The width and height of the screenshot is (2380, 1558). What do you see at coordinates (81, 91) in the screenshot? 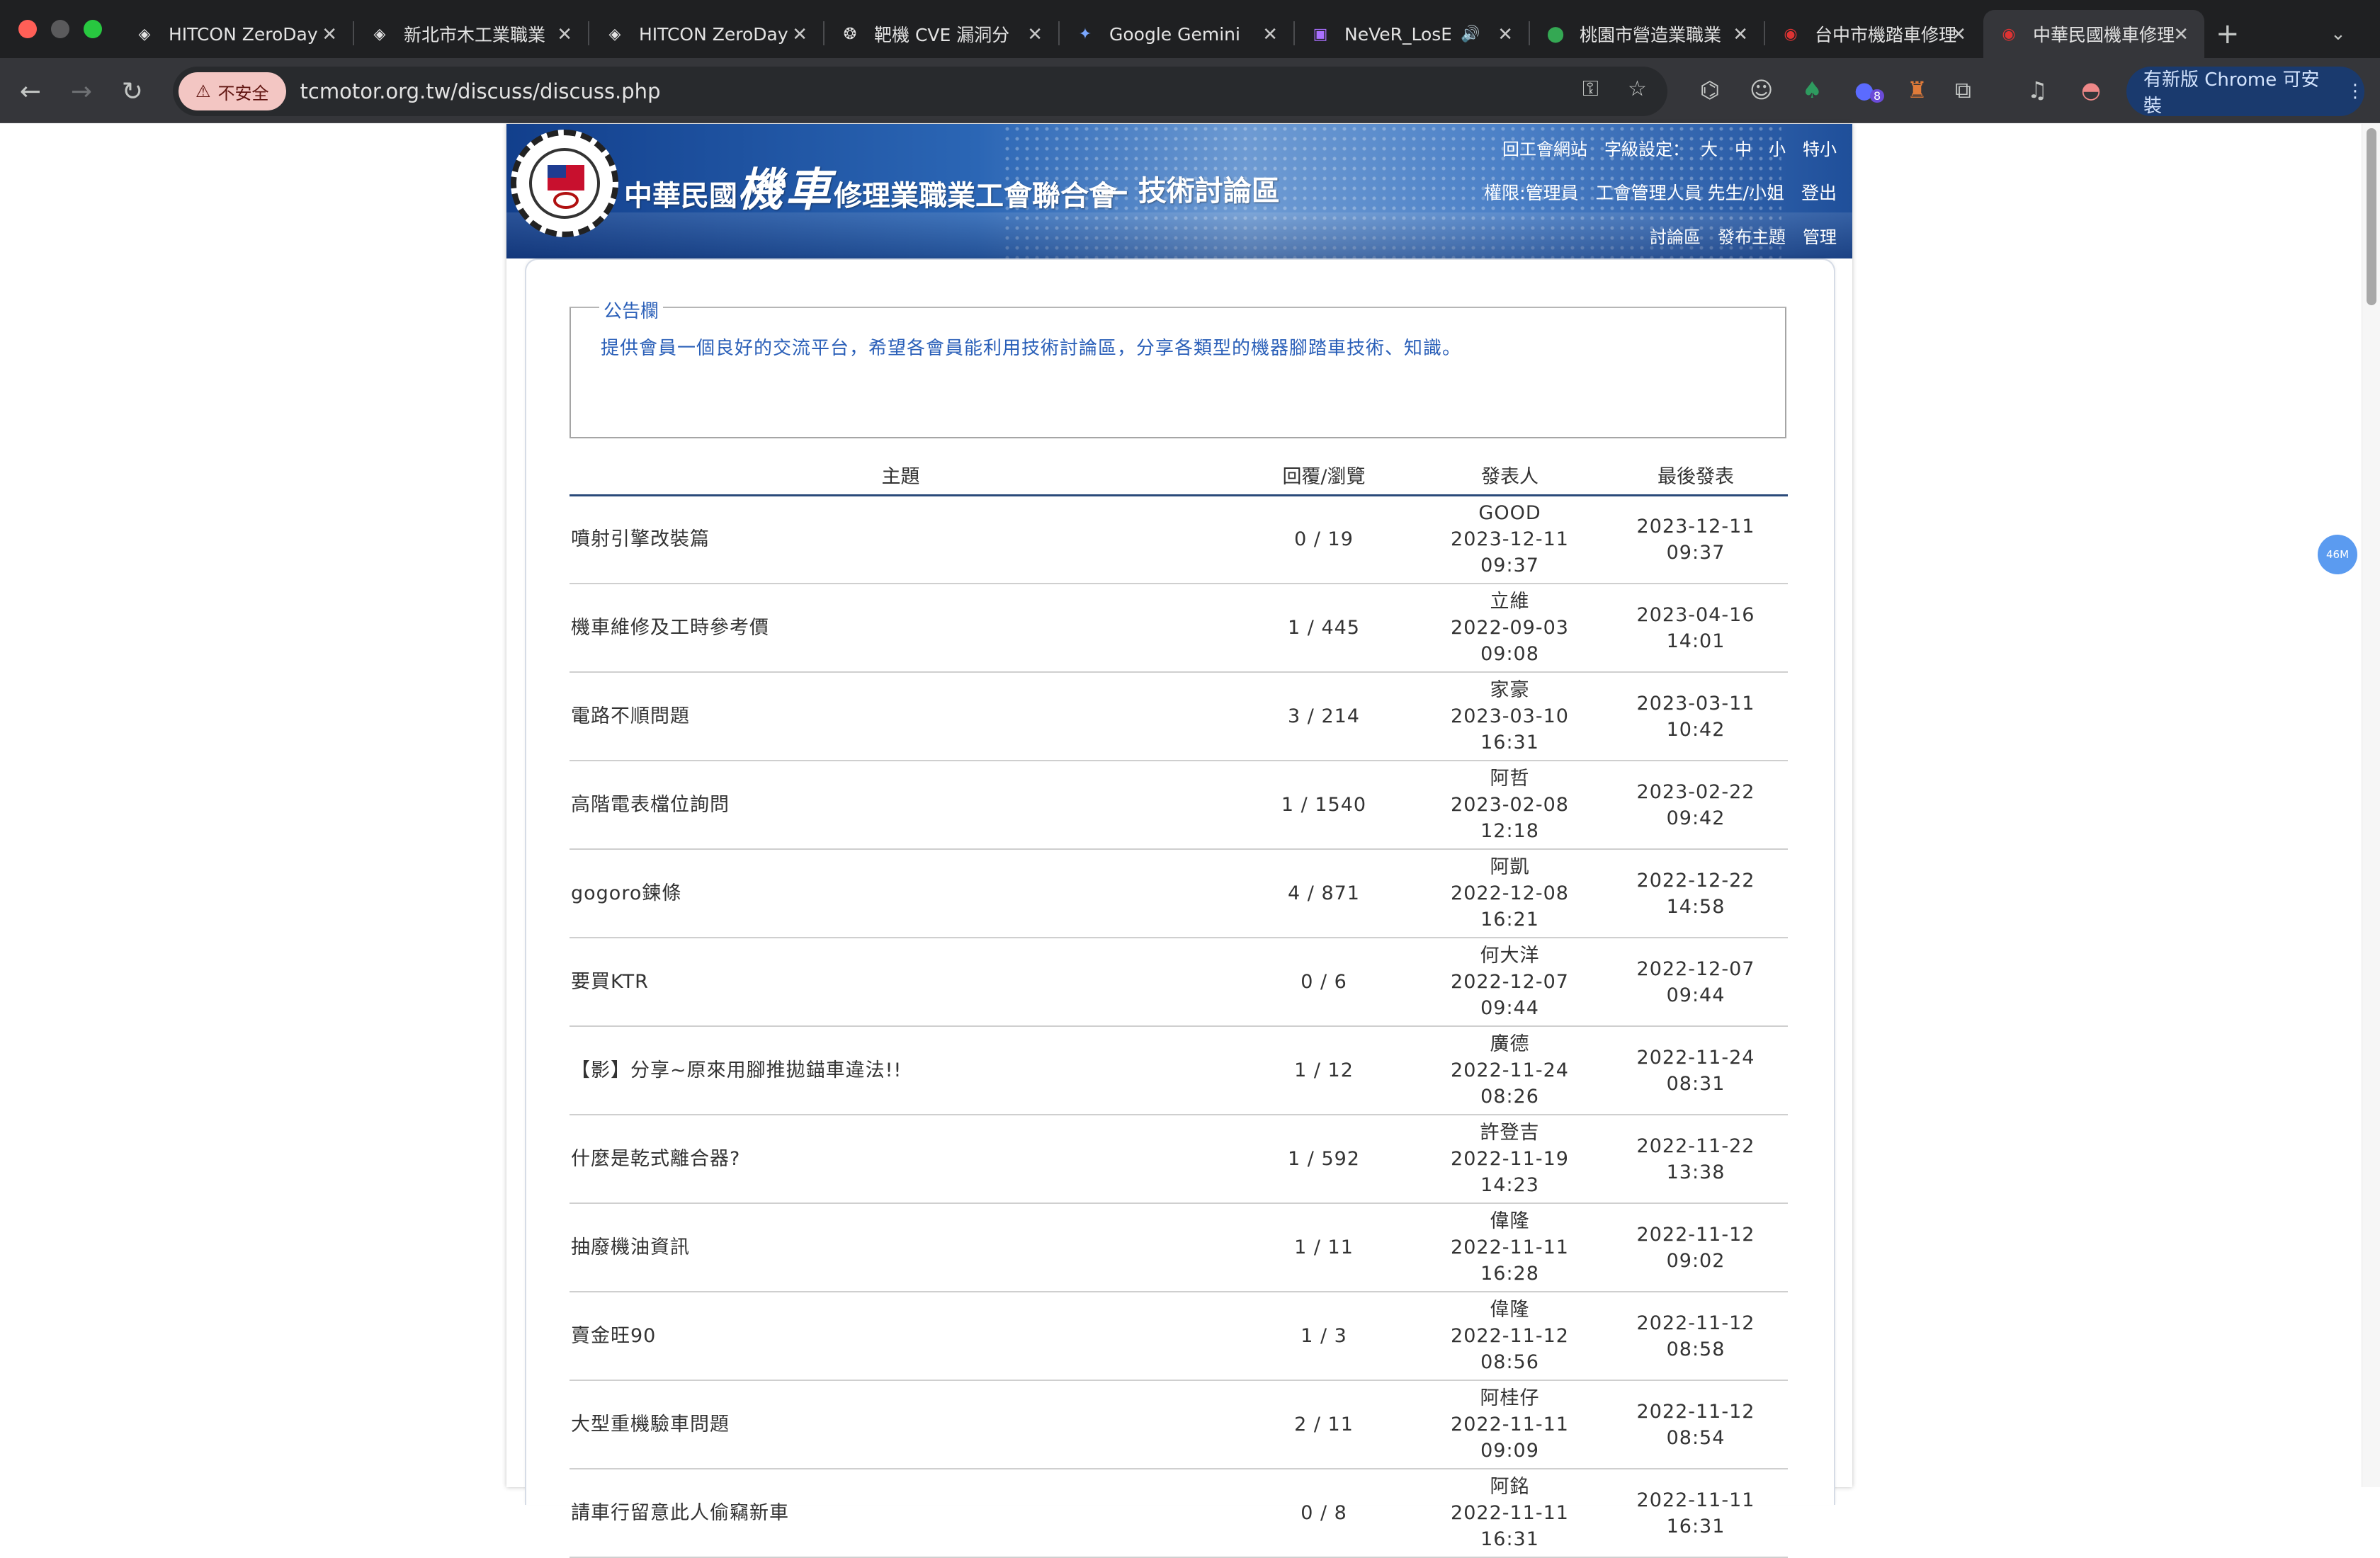
I see `forward-button: →` at bounding box center [81, 91].